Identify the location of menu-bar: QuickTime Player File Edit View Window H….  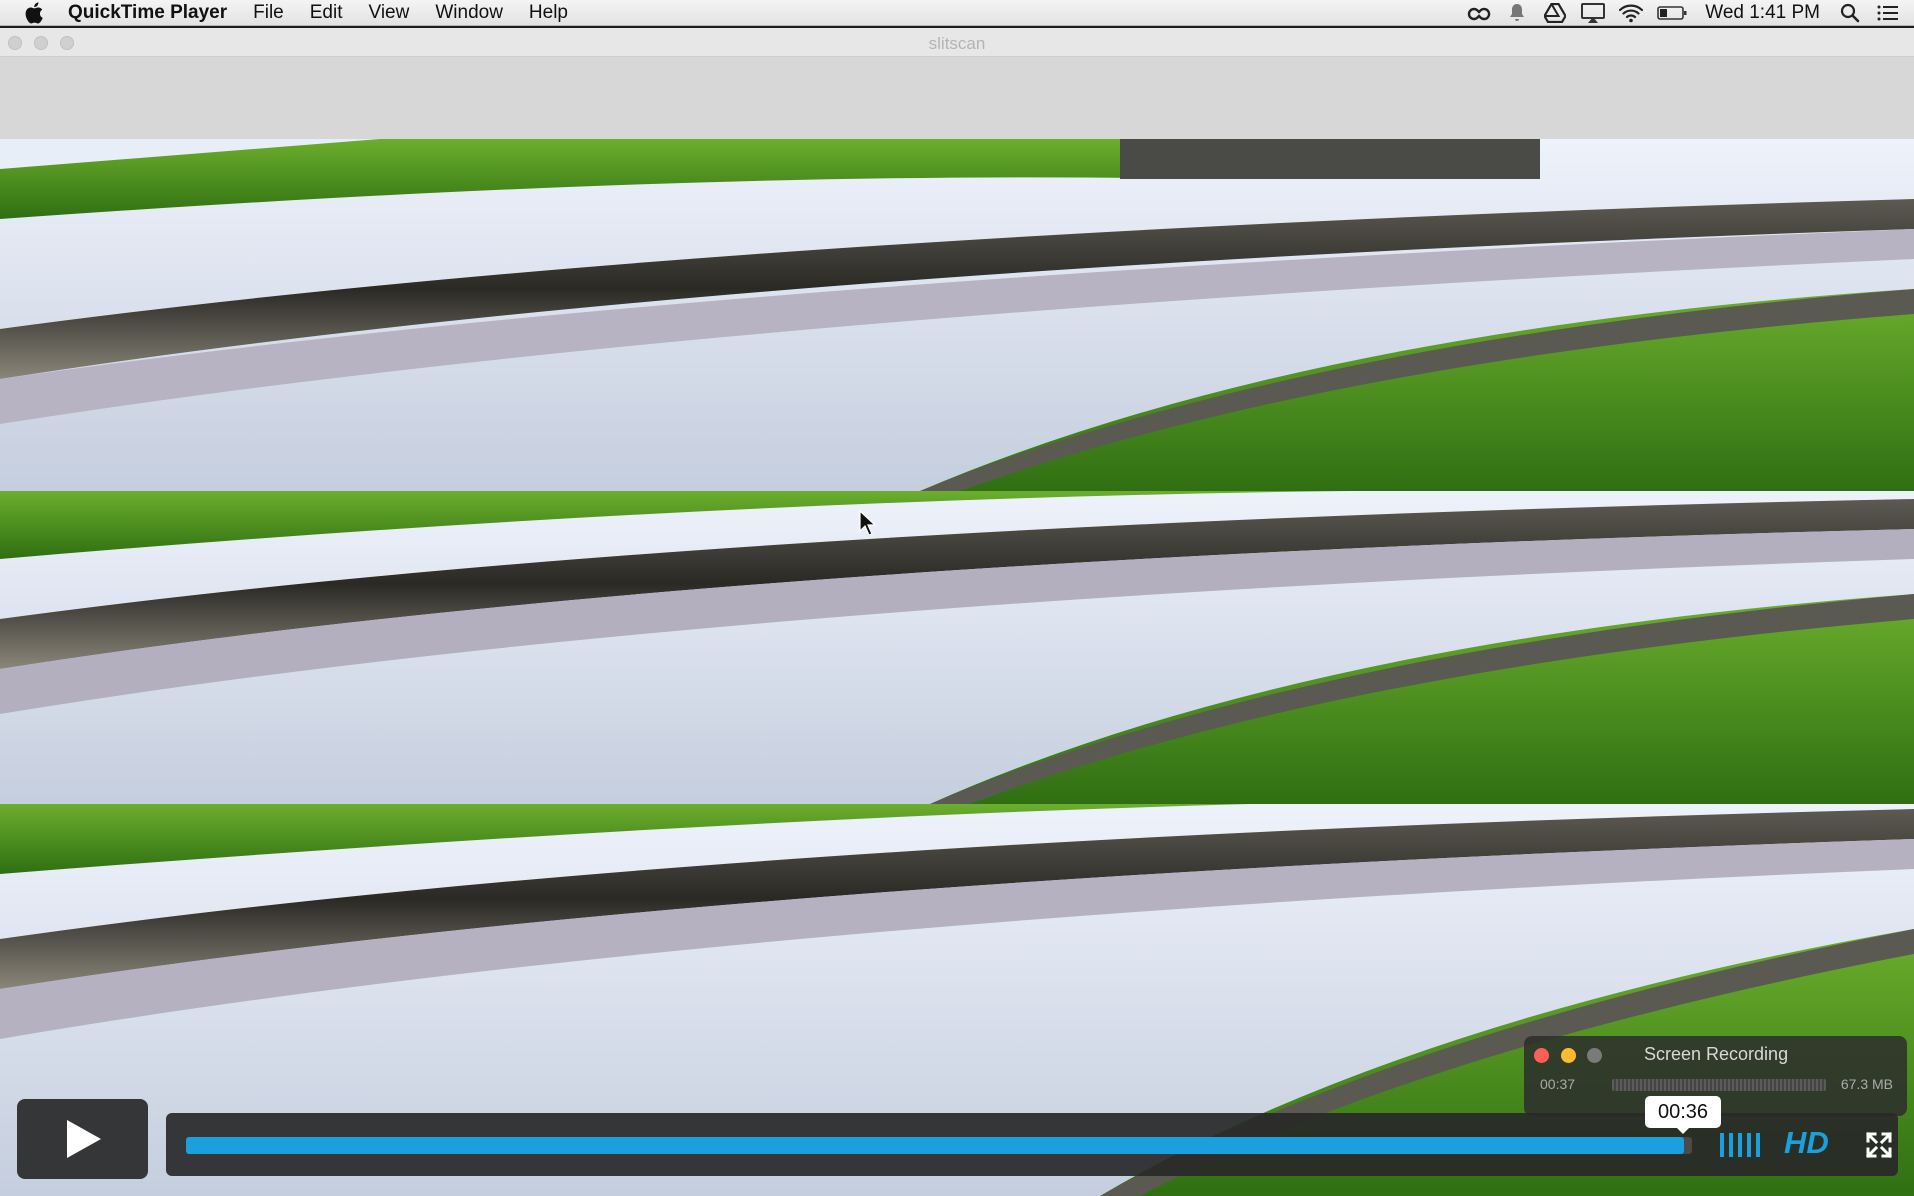
(957, 13).